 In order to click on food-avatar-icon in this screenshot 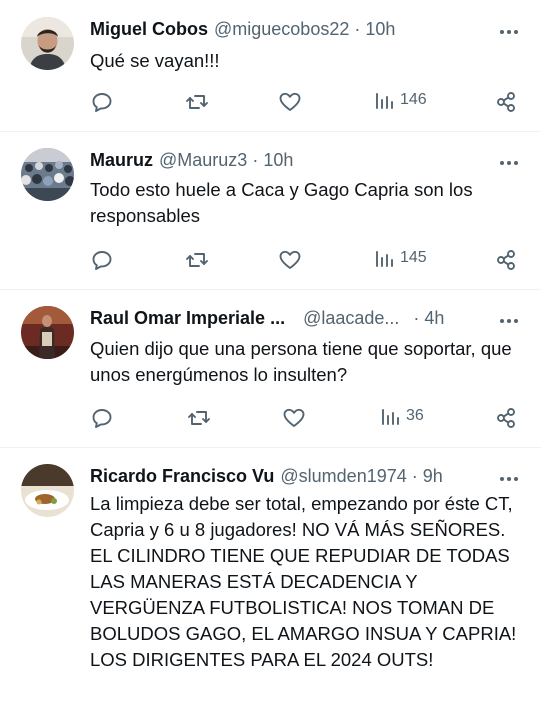, I will do `click(47, 490)`.